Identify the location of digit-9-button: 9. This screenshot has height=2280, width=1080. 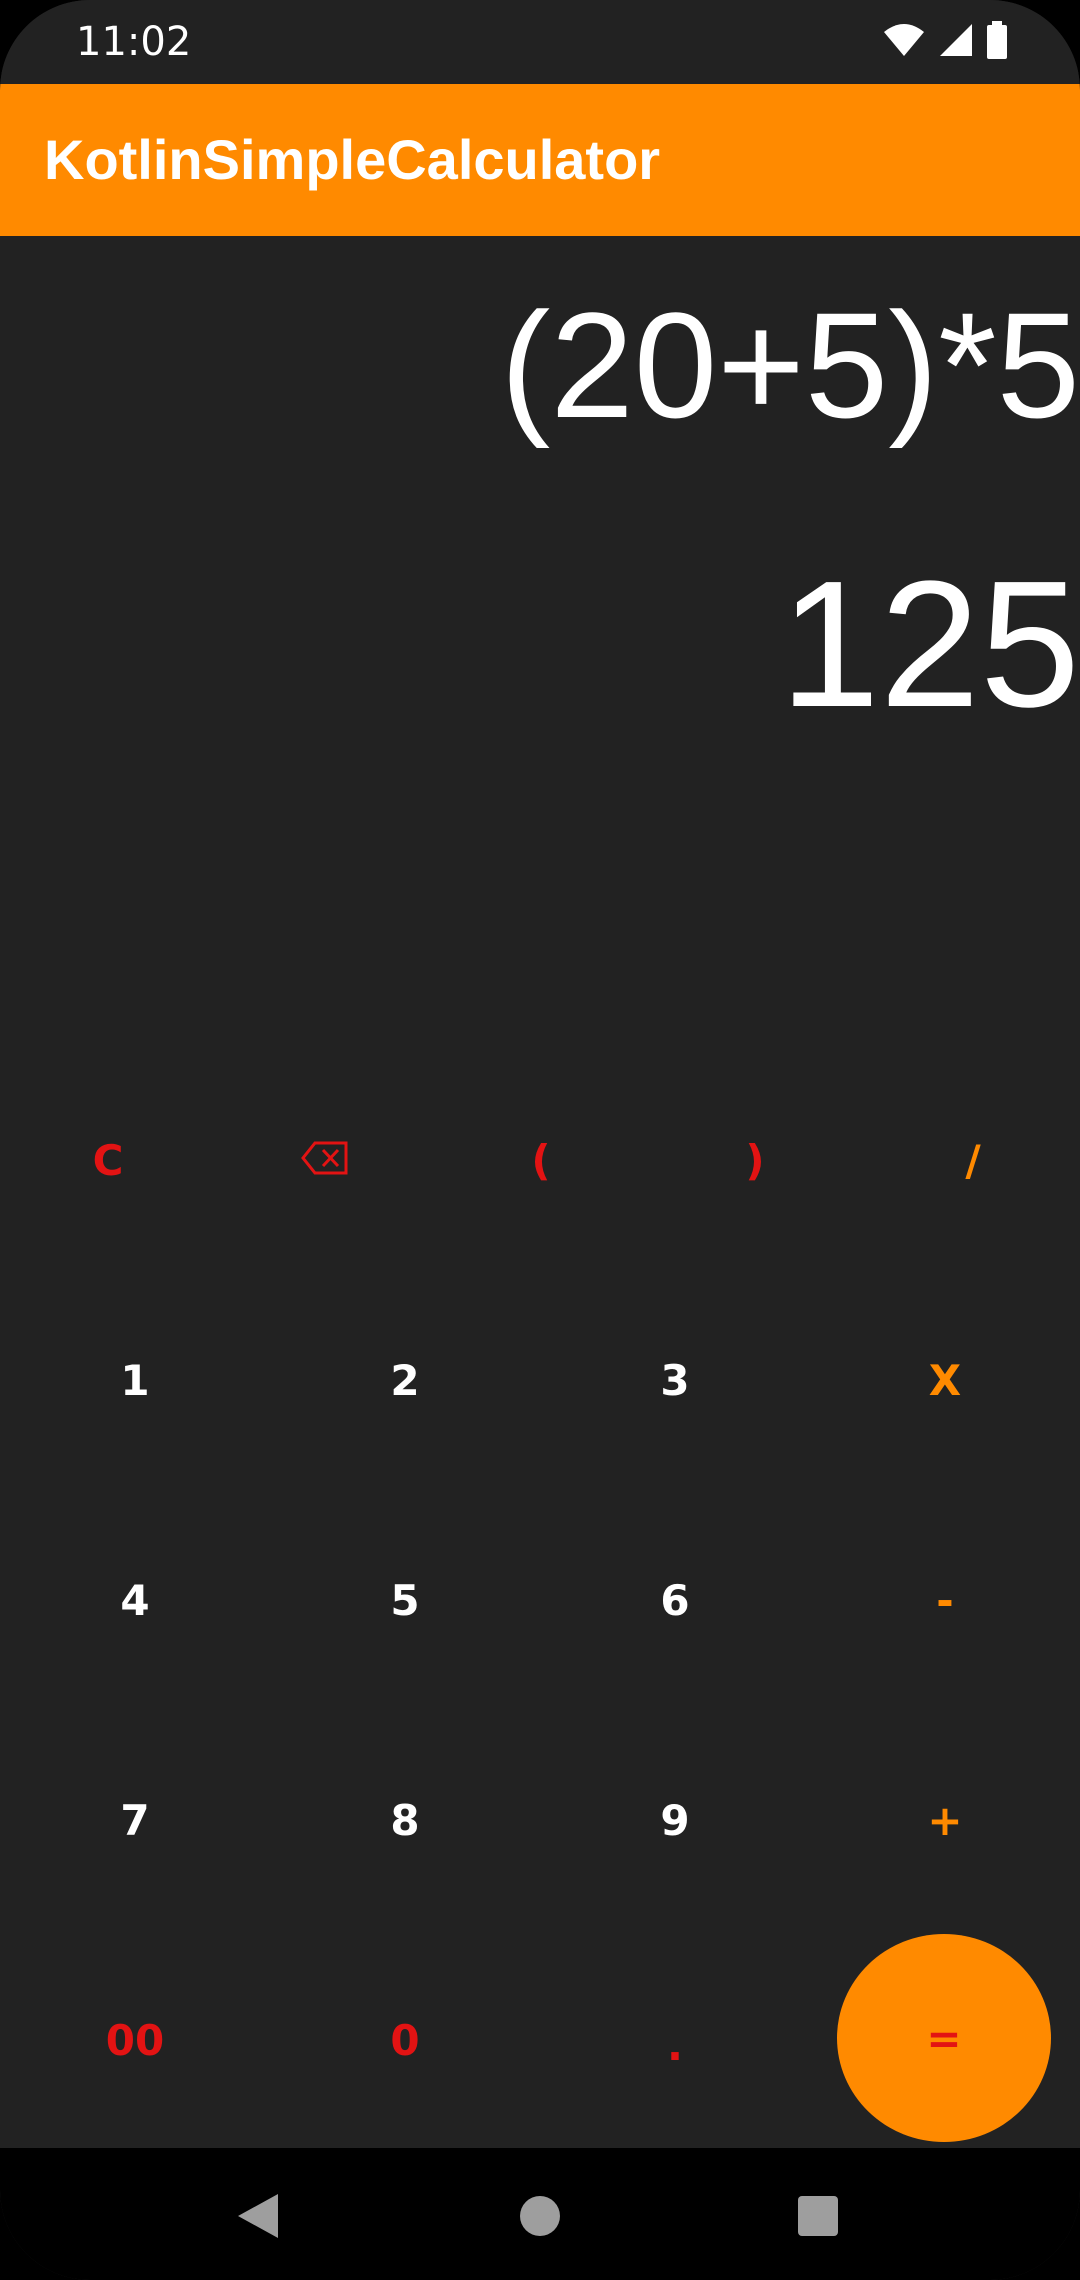
(675, 1820).